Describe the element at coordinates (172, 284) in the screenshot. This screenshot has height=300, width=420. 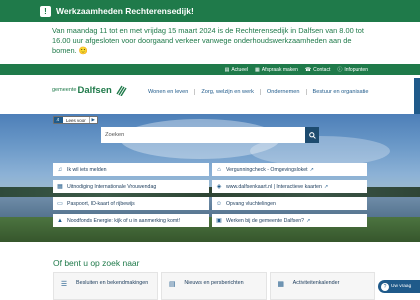
I see `news-icon: ▤` at that location.